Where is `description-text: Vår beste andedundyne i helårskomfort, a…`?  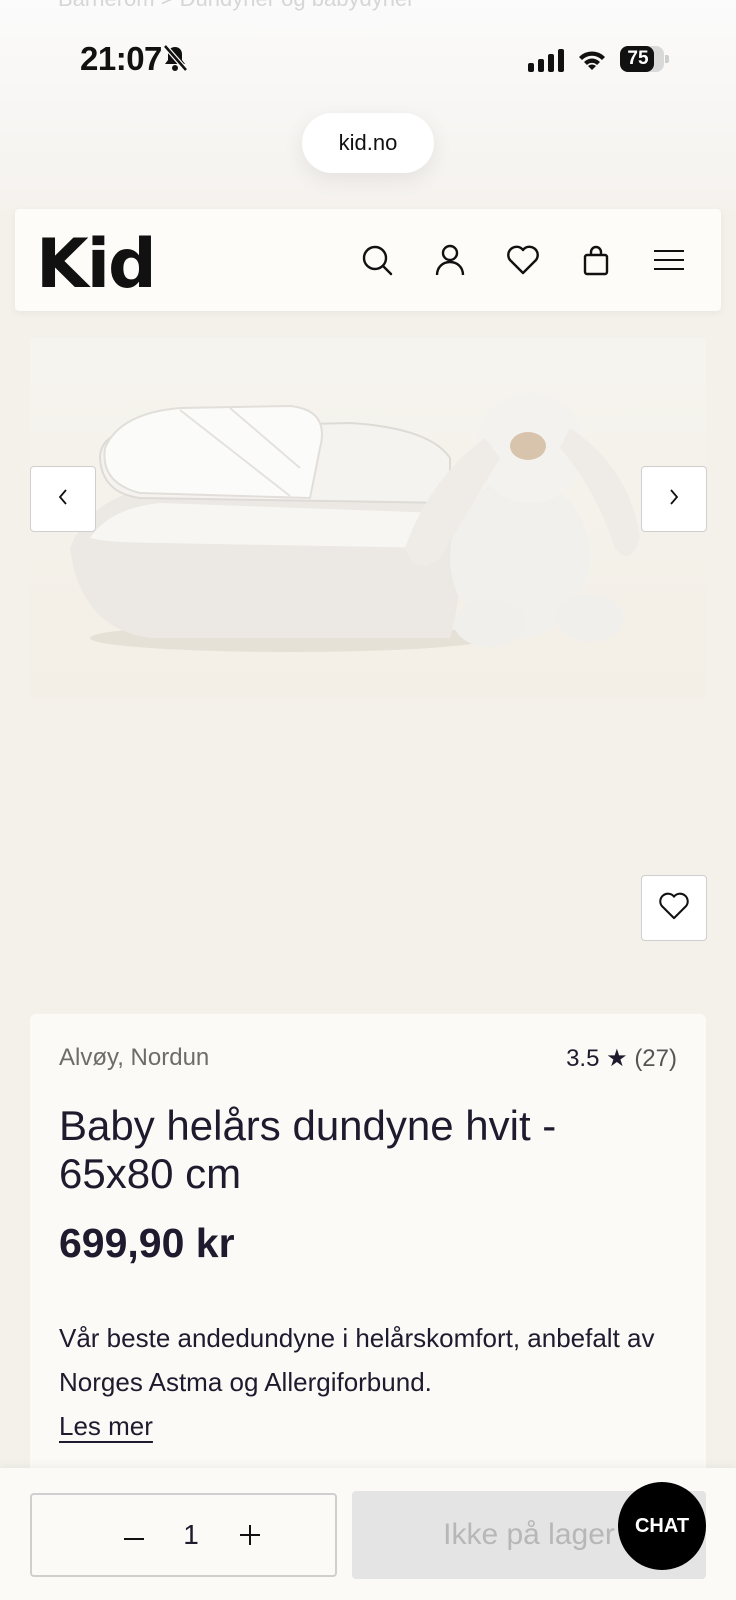 description-text: Vår beste andedundyne i helårskomfort, a… is located at coordinates (357, 1360).